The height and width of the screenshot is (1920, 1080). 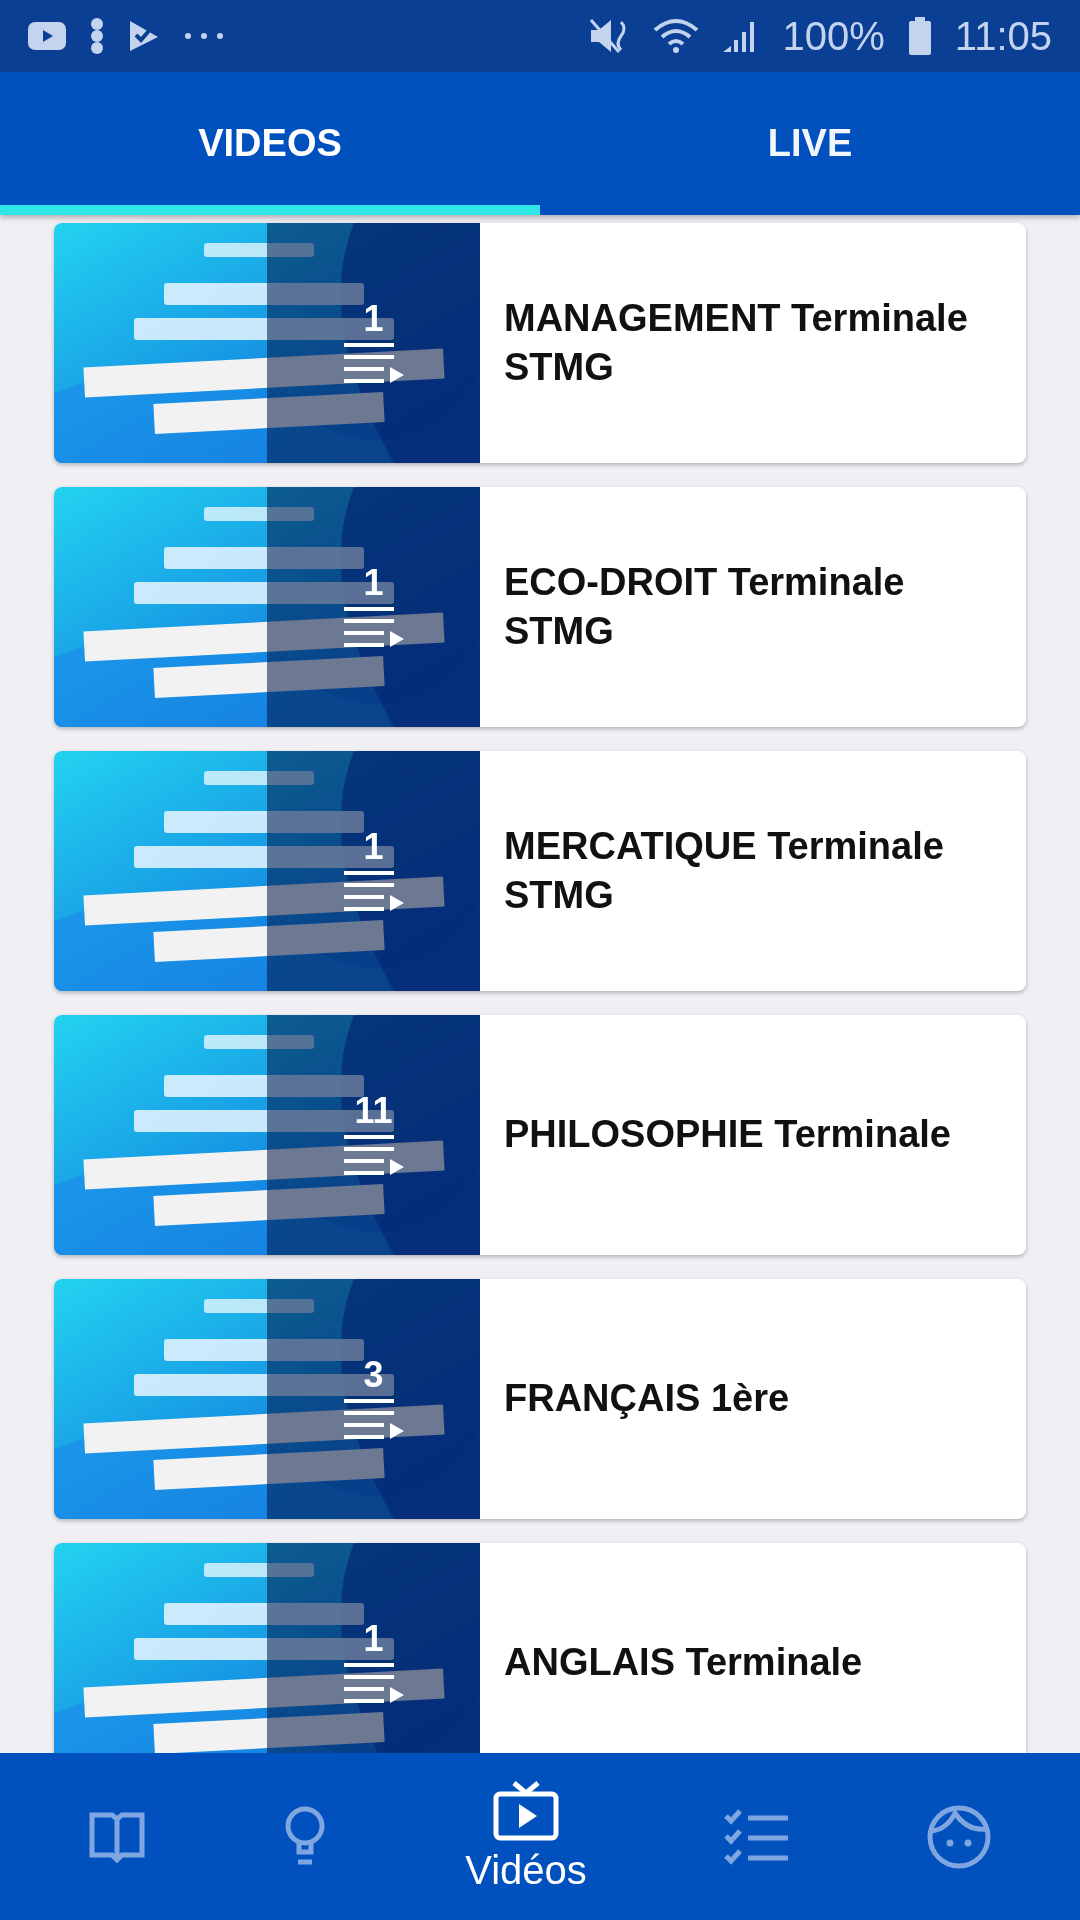 What do you see at coordinates (919, 36) in the screenshot?
I see `battery-icon` at bounding box center [919, 36].